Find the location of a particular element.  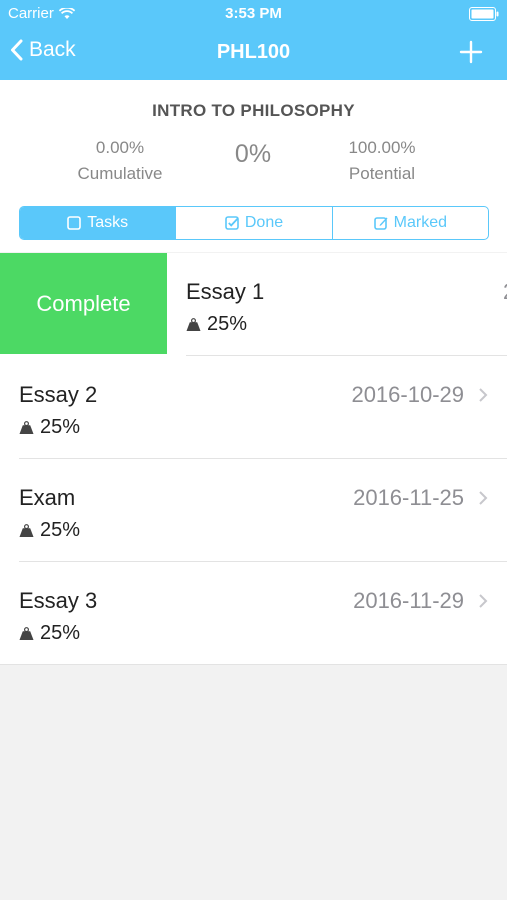

status-time: 3:53 PM is located at coordinates (253, 13).